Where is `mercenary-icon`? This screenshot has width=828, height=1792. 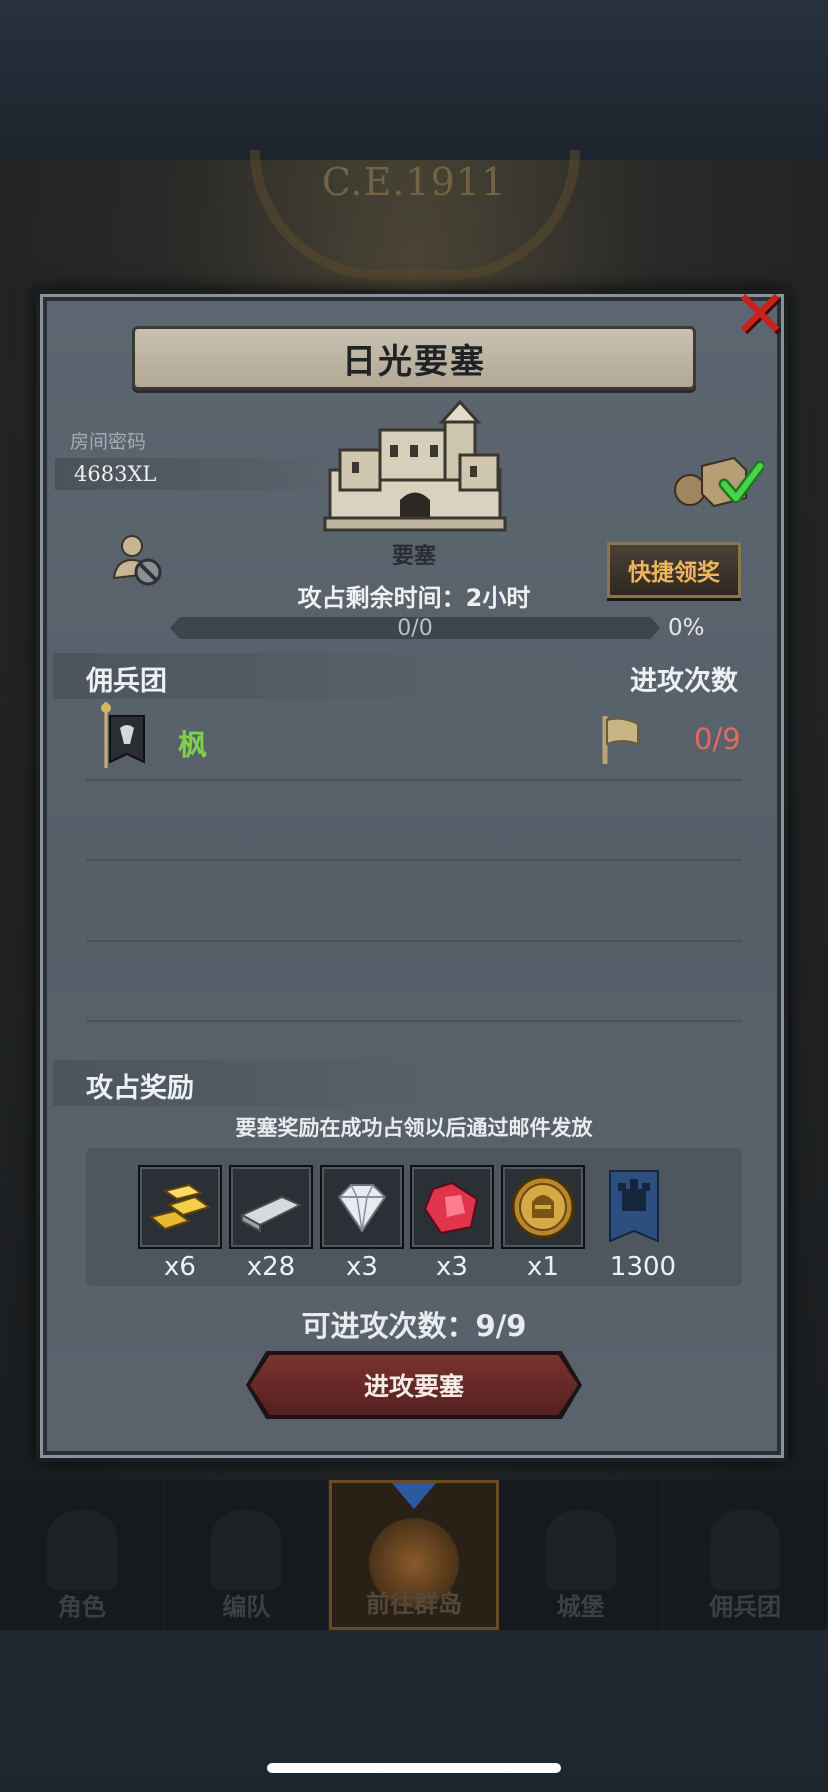 mercenary-icon is located at coordinates (745, 1550).